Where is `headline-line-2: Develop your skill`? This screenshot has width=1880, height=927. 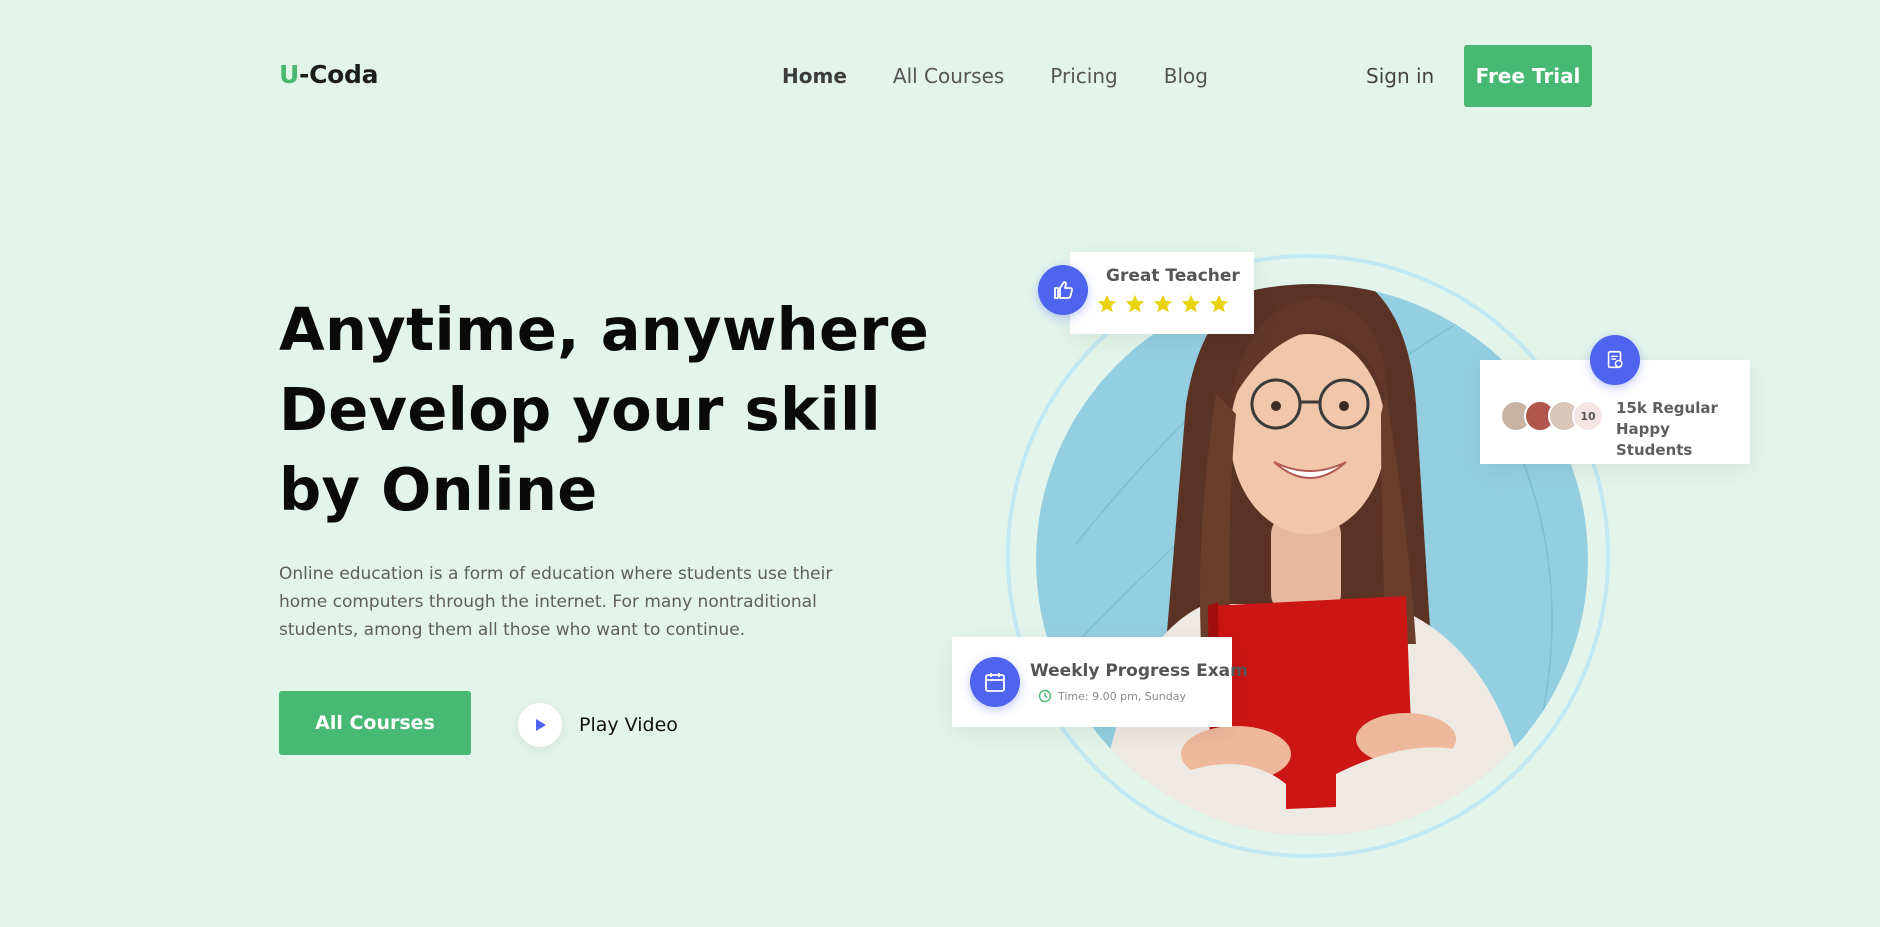
headline-line-2: Develop your skill is located at coordinates (580, 409).